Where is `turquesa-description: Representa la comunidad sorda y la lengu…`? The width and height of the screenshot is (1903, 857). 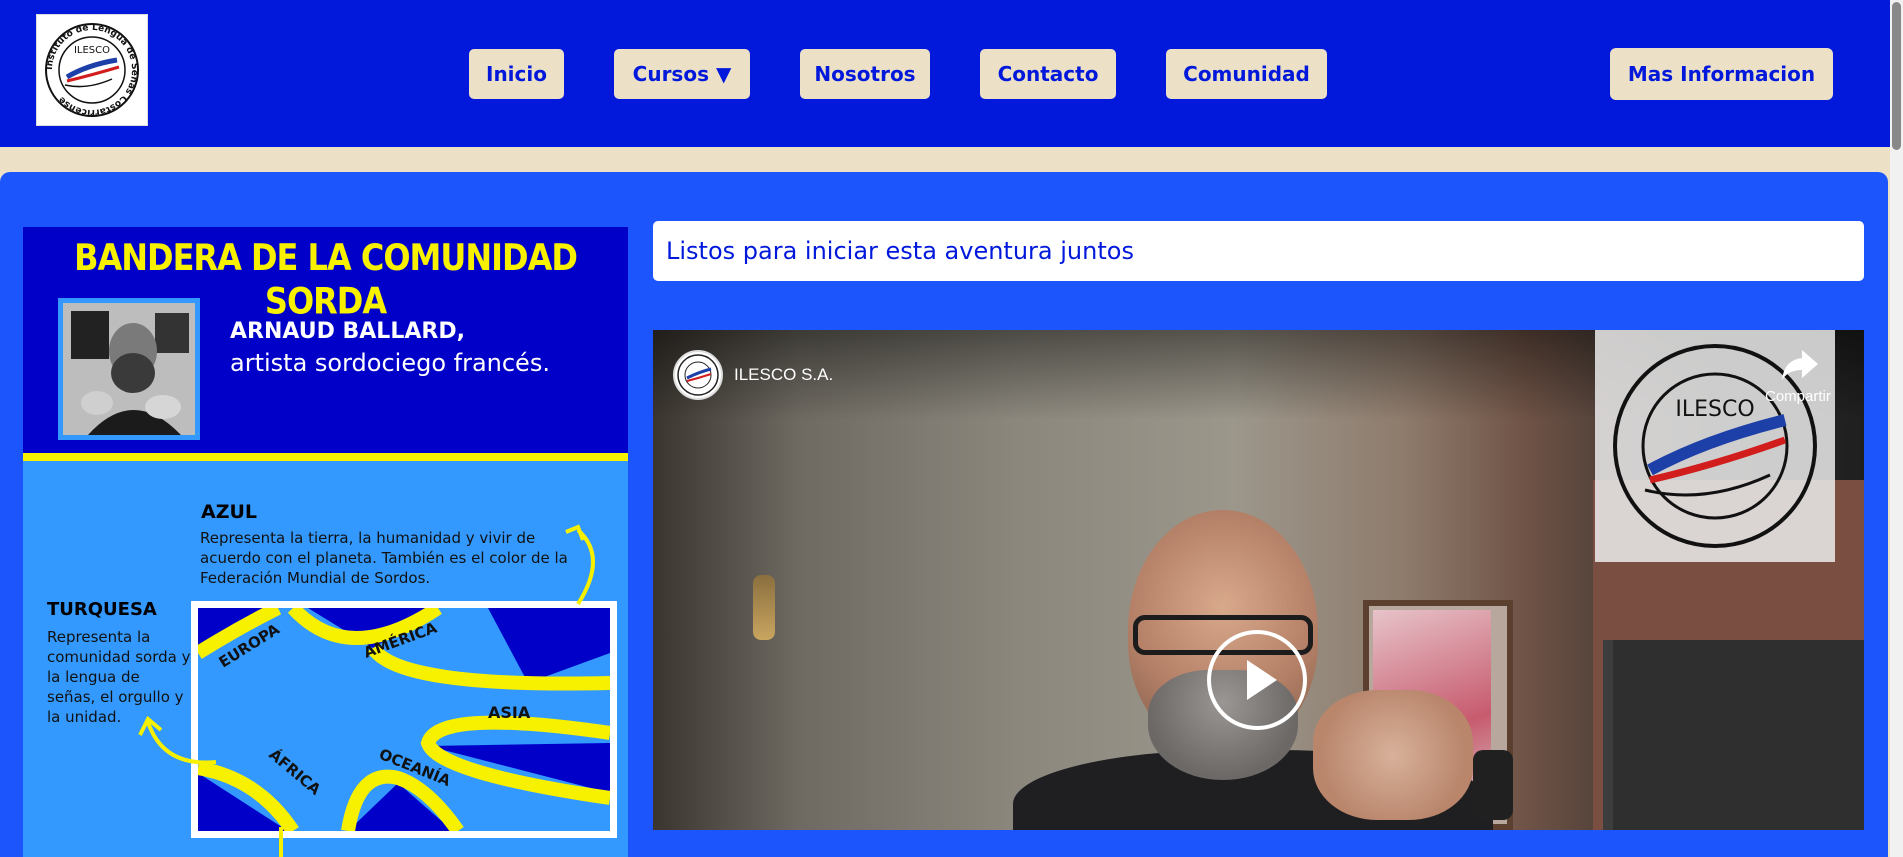
turquesa-description: Representa la comunidad sorda y la lengu… is located at coordinates (119, 677).